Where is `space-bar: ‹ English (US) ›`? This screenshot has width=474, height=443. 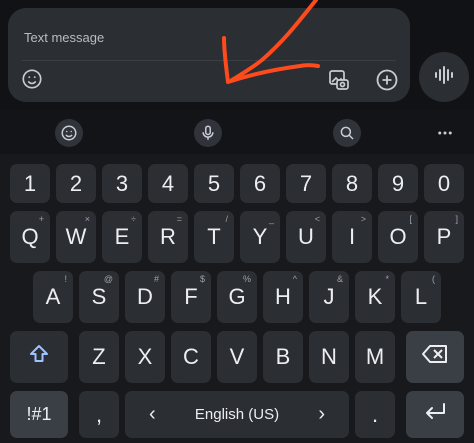 space-bar: ‹ English (US) › is located at coordinates (237, 414).